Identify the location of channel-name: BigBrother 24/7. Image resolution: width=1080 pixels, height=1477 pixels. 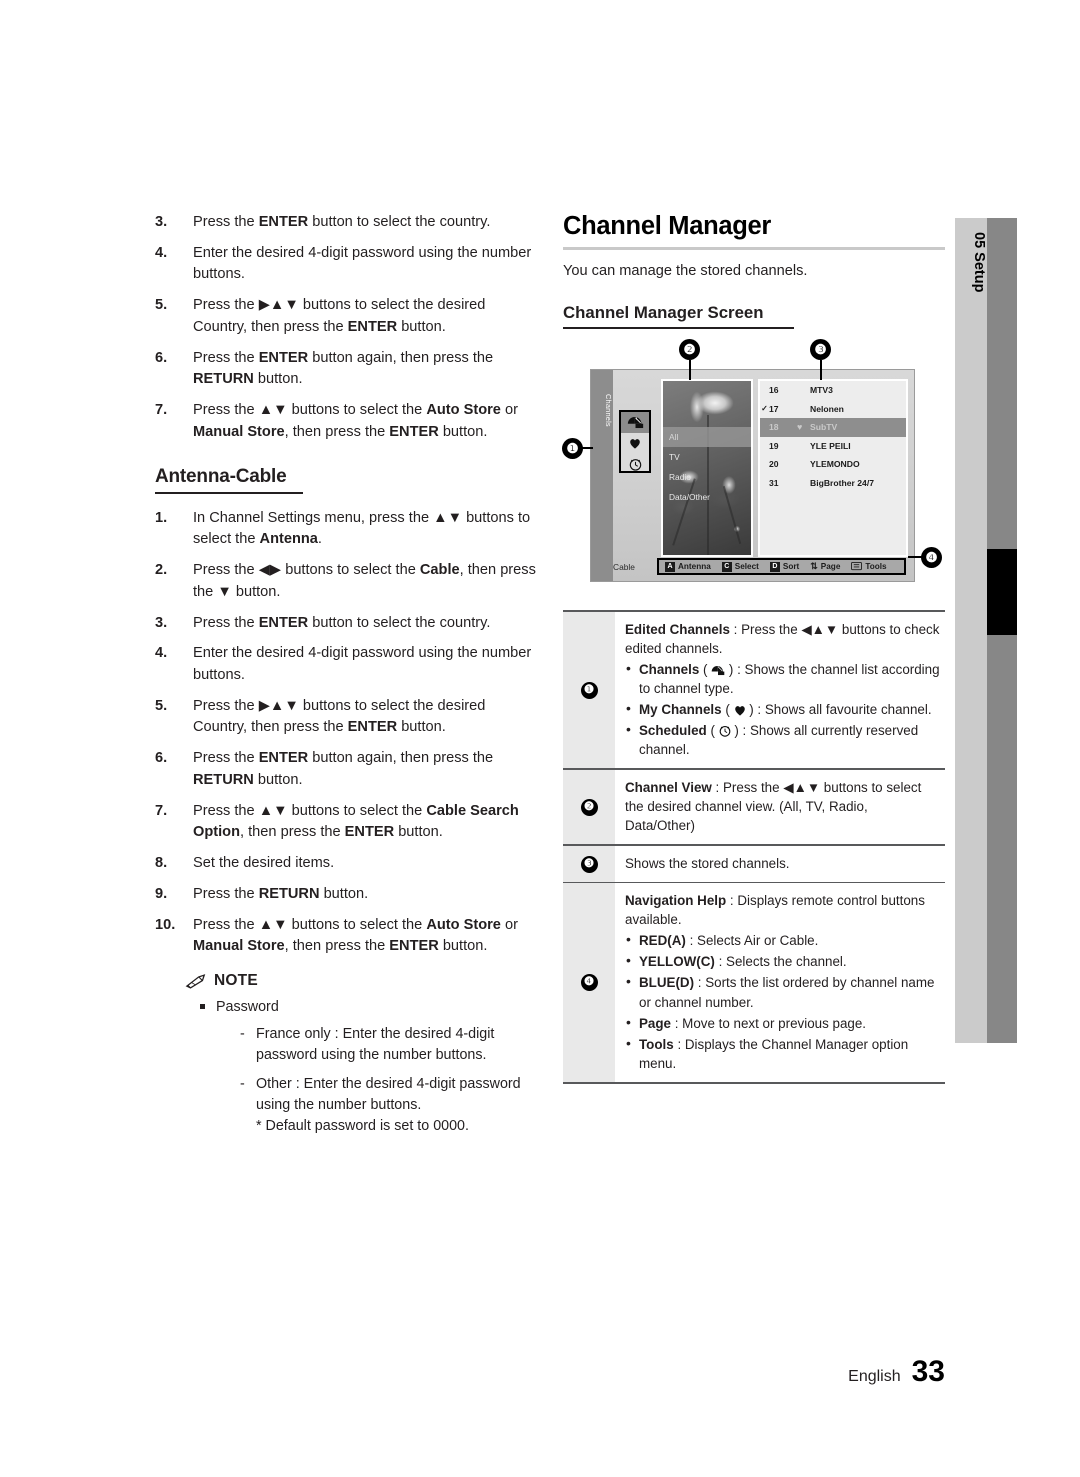
(842, 482).